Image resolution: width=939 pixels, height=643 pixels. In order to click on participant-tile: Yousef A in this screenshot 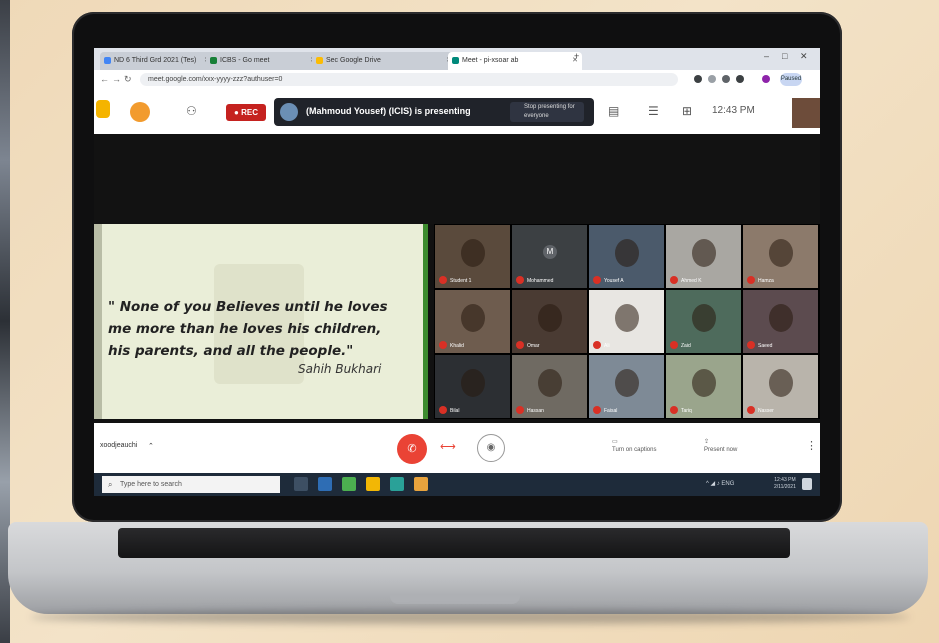, I will do `click(626, 256)`.